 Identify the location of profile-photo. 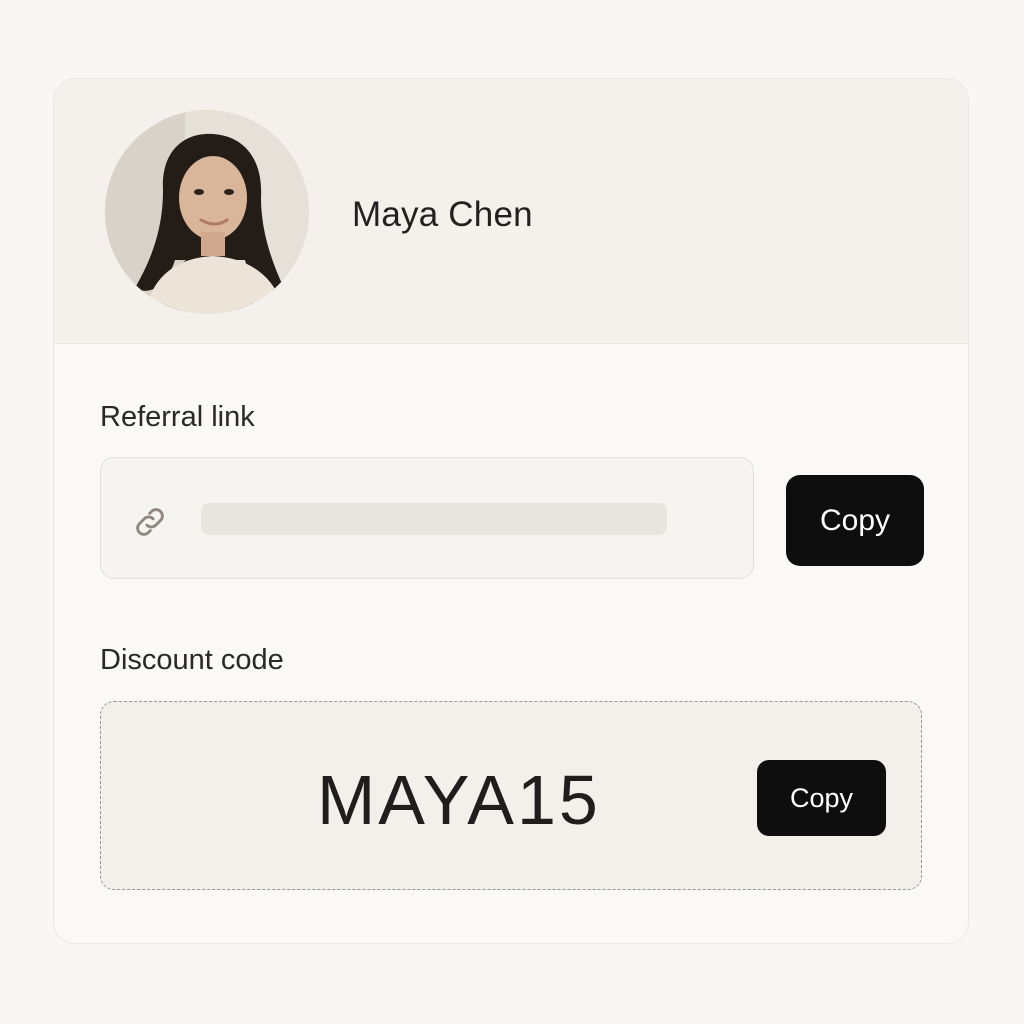
(207, 212).